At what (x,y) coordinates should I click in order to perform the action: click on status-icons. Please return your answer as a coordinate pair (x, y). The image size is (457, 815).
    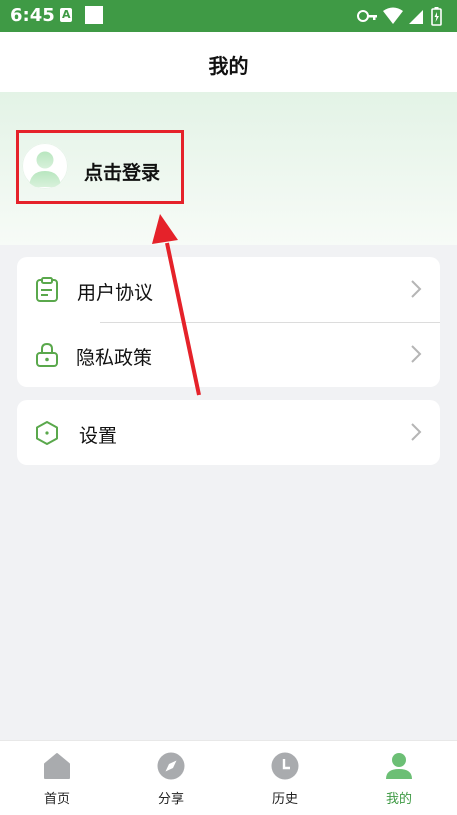
    Looking at the image, I should click on (399, 16).